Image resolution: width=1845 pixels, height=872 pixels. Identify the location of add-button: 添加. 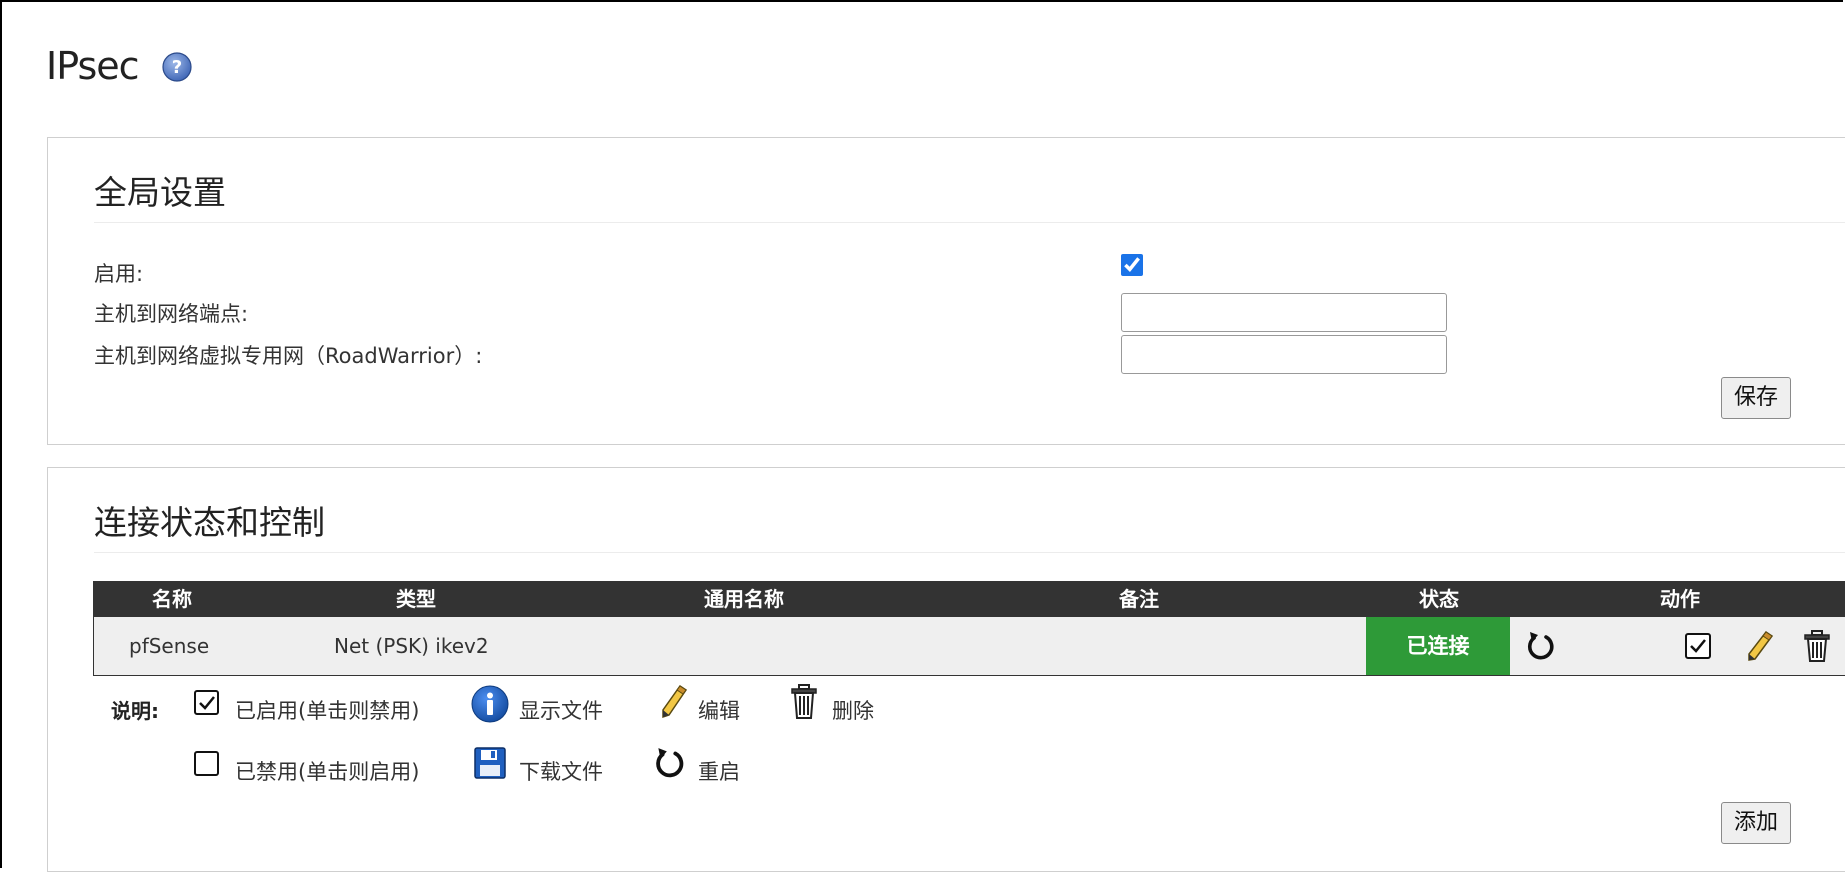
(1756, 823).